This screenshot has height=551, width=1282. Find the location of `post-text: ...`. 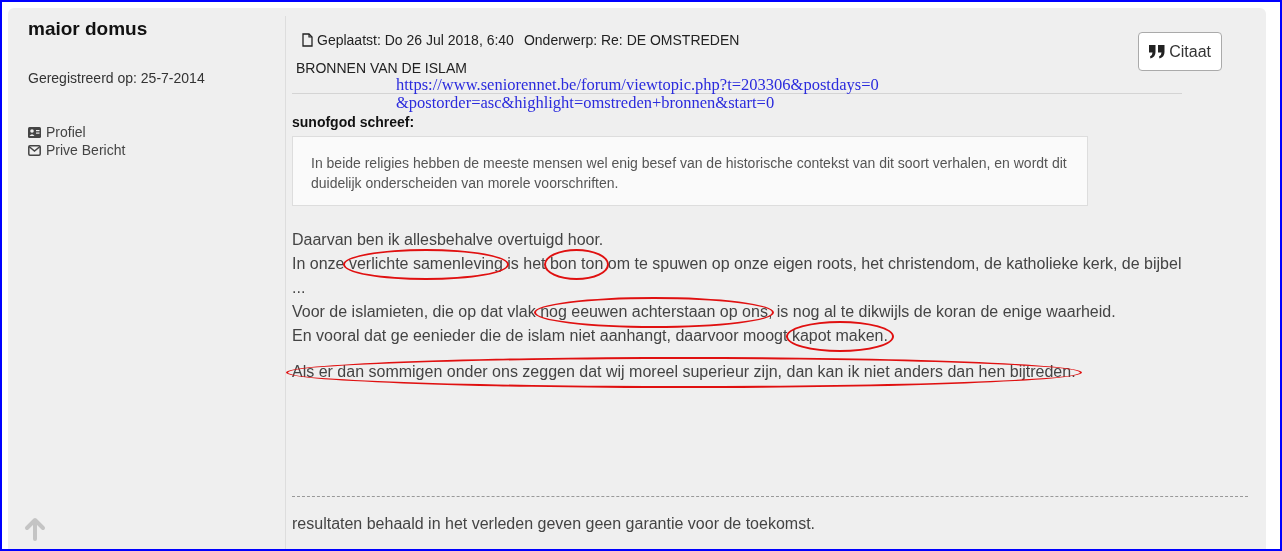

post-text: ... is located at coordinates (299, 288).